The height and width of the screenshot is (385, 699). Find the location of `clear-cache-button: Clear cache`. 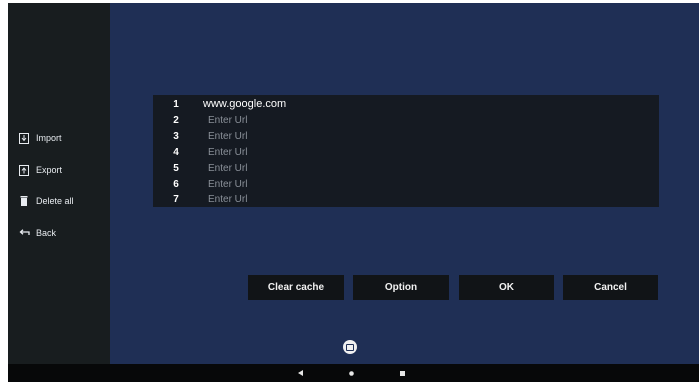

clear-cache-button: Clear cache is located at coordinates (296, 287).